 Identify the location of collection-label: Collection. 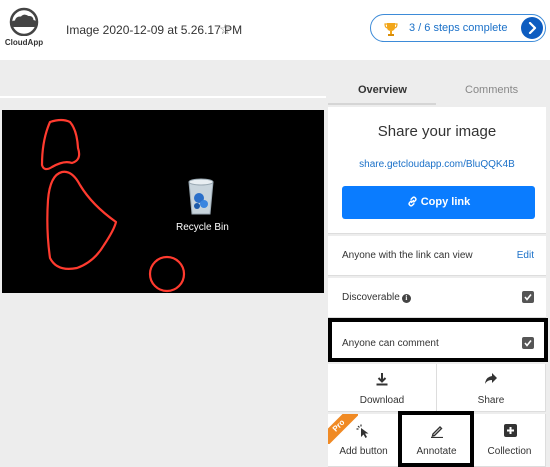
(509, 451).